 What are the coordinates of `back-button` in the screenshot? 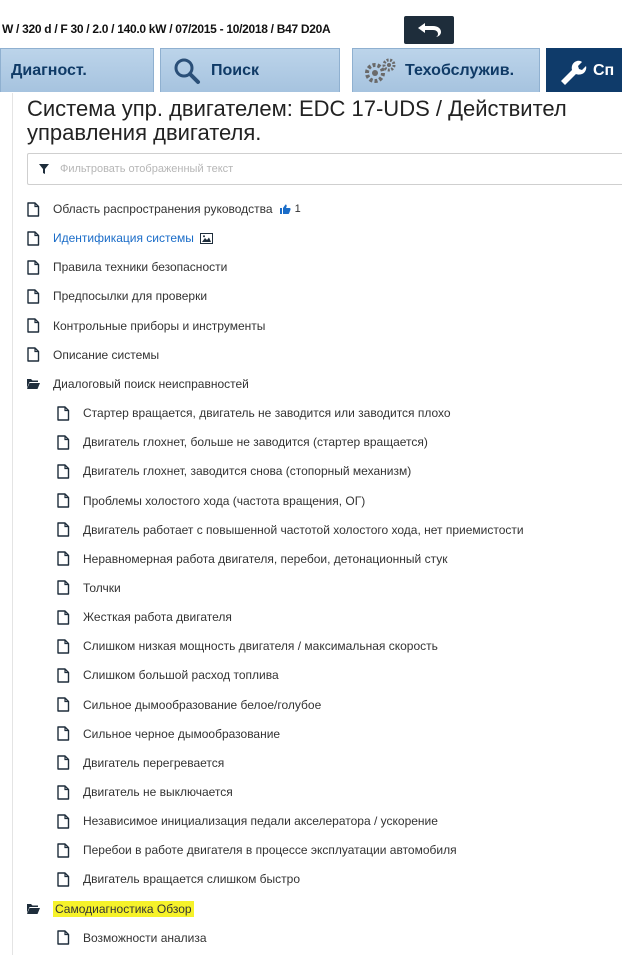 It's located at (429, 30).